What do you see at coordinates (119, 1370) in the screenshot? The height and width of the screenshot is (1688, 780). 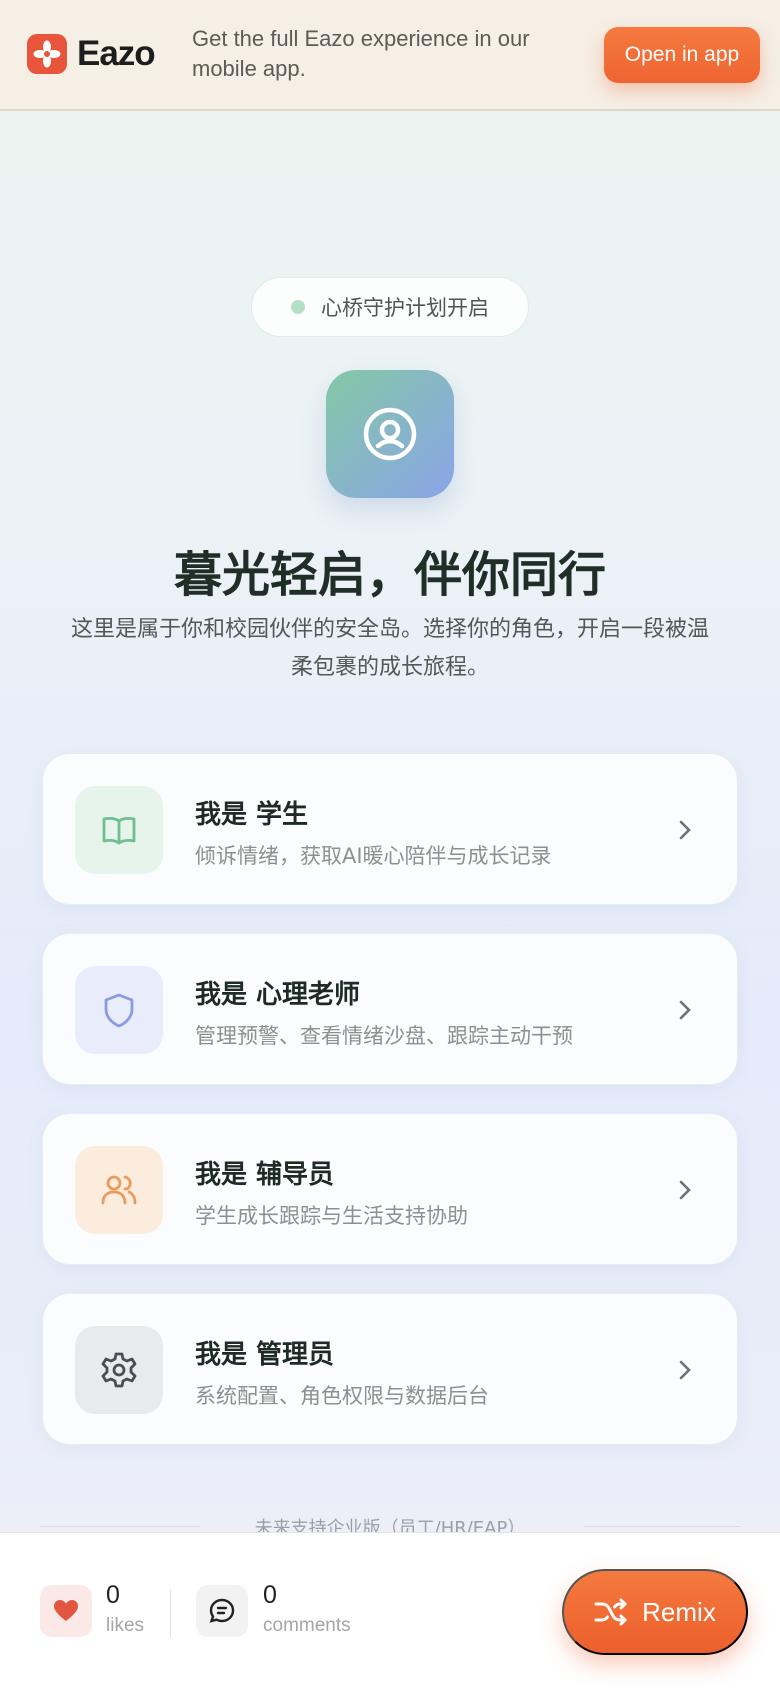 I see `gear-icon` at bounding box center [119, 1370].